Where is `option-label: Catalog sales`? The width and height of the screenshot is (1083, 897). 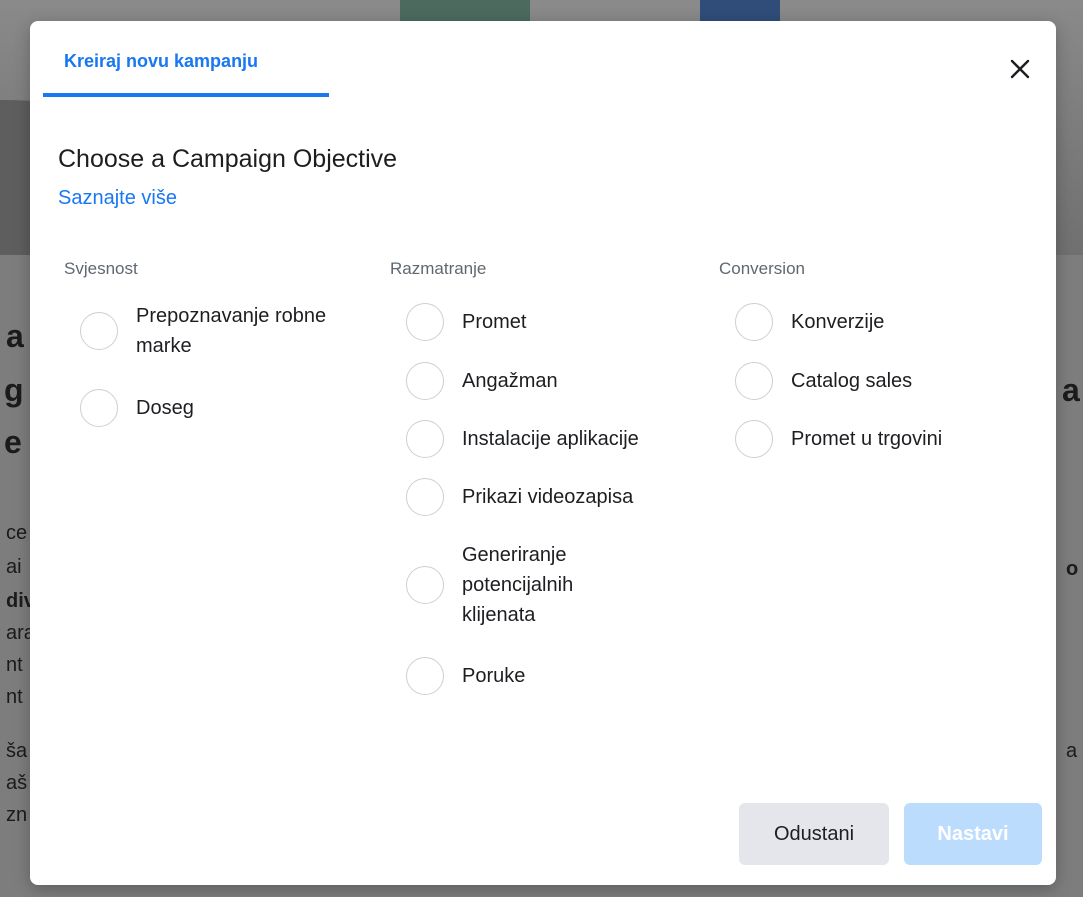
option-label: Catalog sales is located at coordinates (852, 381).